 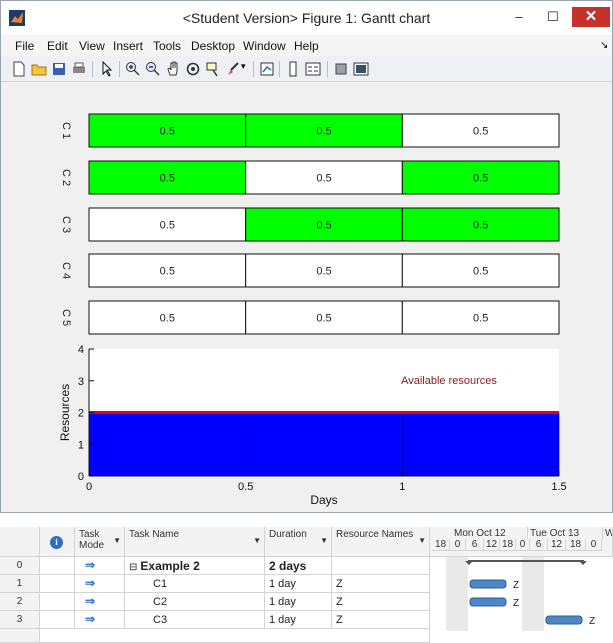 What do you see at coordinates (66, 224) in the screenshot?
I see `row-label: C 3` at bounding box center [66, 224].